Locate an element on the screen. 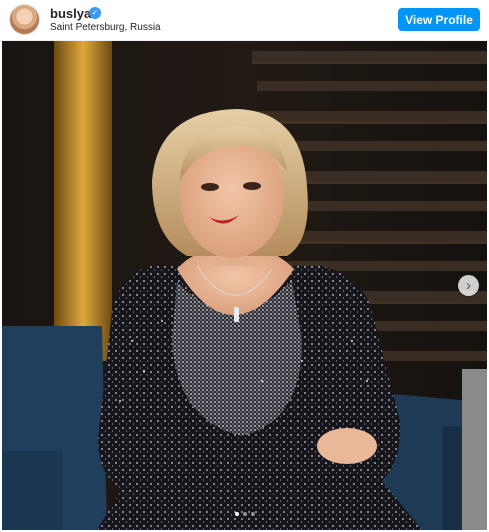  carousel-indicator is located at coordinates (244, 514).